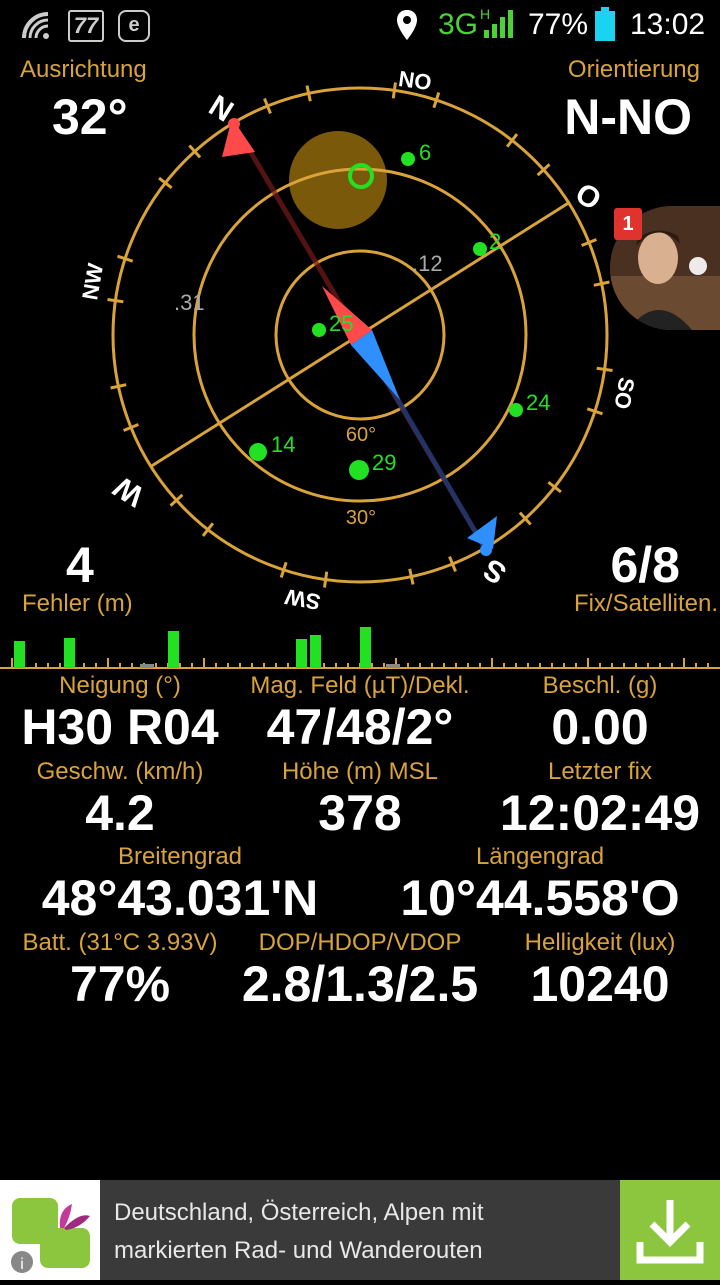 The height and width of the screenshot is (1285, 720). What do you see at coordinates (600, 685) in the screenshot?
I see `beschl-label: Beschl. (g)` at bounding box center [600, 685].